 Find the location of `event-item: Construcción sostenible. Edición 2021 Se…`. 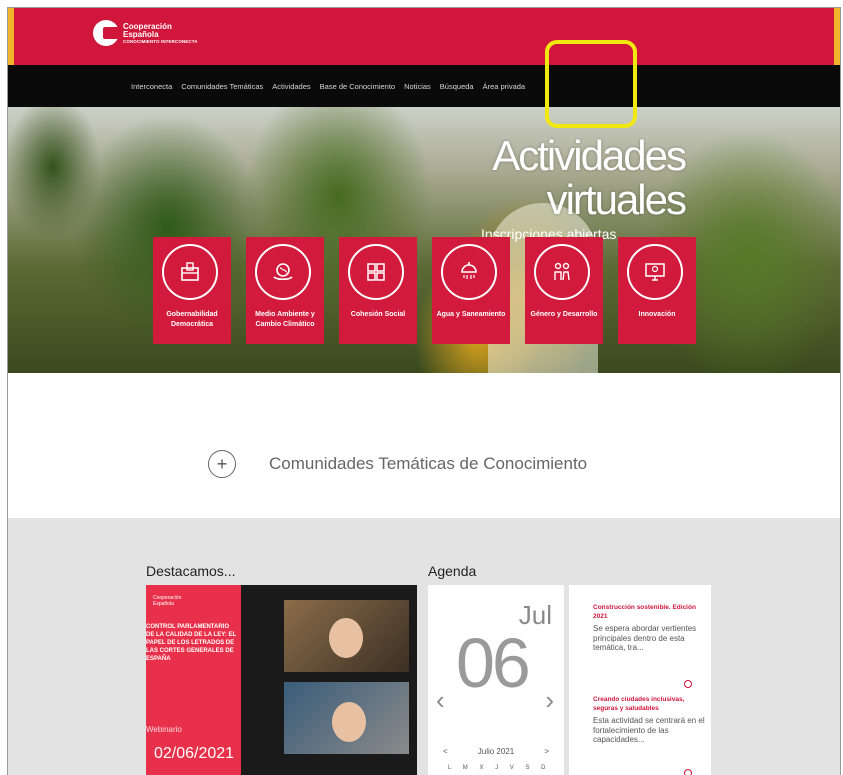

event-item: Construcción sostenible. Edición 2021 Se… is located at coordinates (649, 628).